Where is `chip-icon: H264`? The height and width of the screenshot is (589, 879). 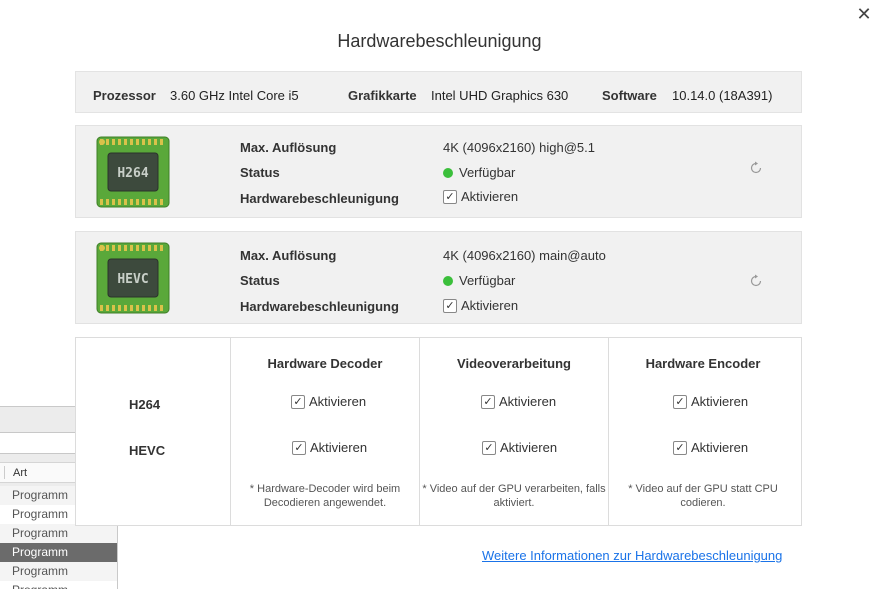 chip-icon: H264 is located at coordinates (133, 172).